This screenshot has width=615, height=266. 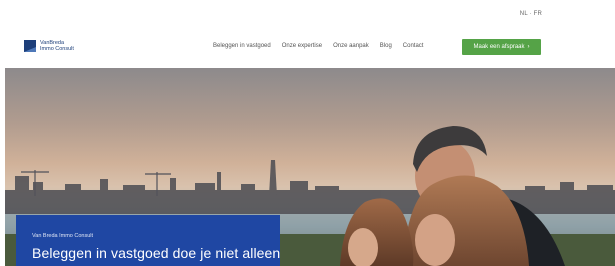 What do you see at coordinates (386, 46) in the screenshot?
I see `nav-item-blog: Blog` at bounding box center [386, 46].